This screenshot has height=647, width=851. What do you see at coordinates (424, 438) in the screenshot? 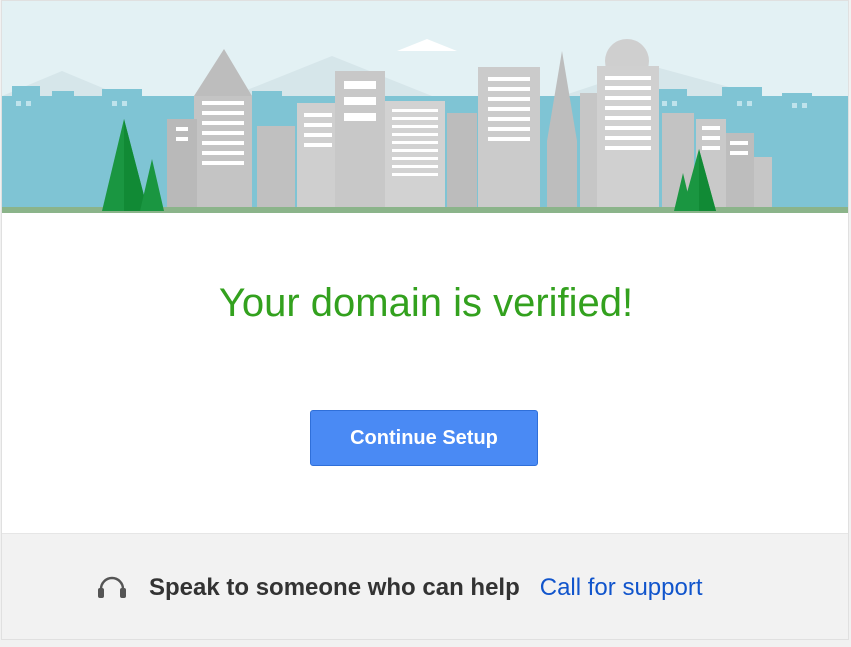
I see `continue-setup-button: Continue Setup` at bounding box center [424, 438].